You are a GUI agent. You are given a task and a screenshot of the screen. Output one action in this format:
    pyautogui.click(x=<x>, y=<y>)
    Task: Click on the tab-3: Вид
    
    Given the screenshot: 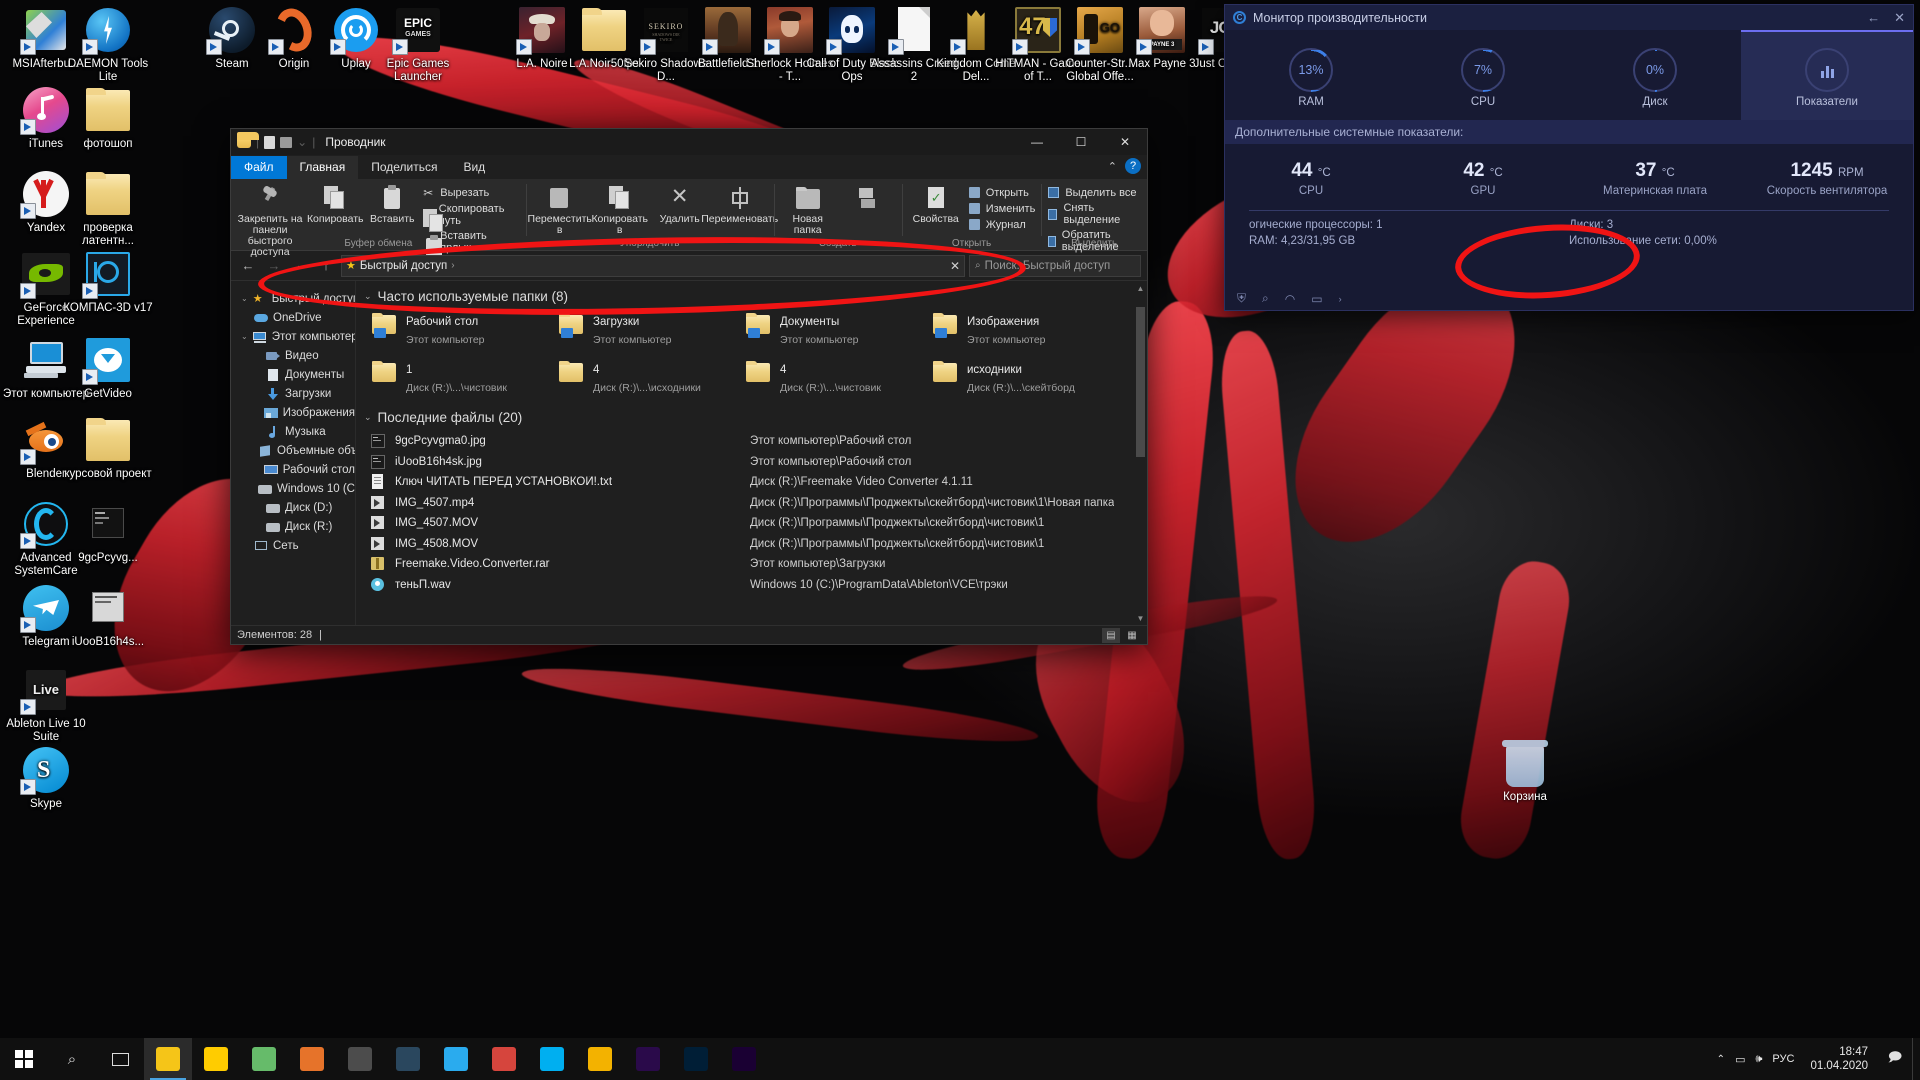 What is the action you would take?
    pyautogui.click(x=474, y=167)
    